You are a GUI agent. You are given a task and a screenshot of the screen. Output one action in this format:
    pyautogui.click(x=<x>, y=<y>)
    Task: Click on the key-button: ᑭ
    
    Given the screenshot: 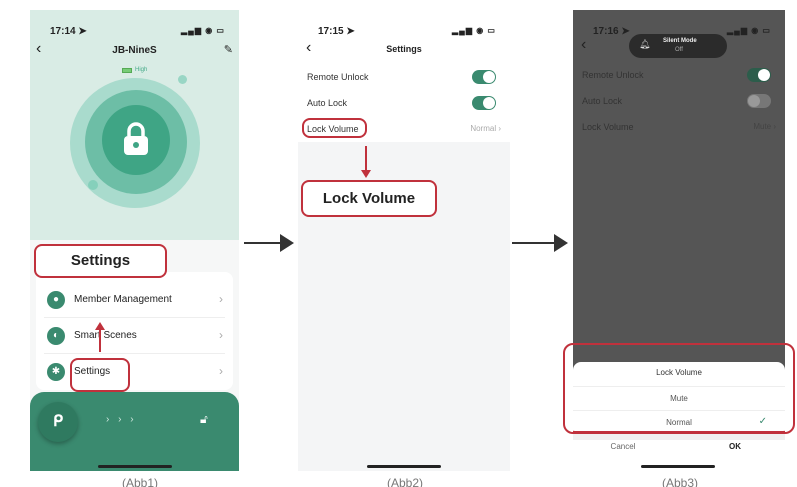 What is the action you would take?
    pyautogui.click(x=58, y=422)
    